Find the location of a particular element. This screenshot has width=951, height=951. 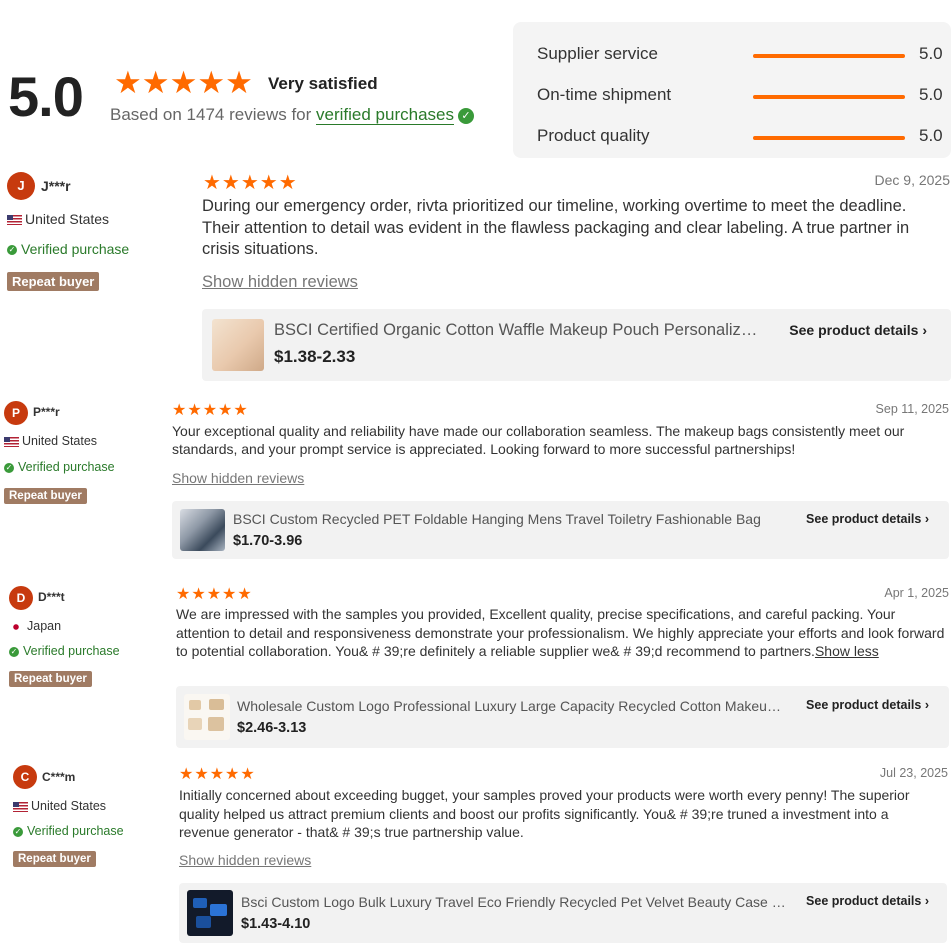

reviewer-name: P***r is located at coordinates (46, 412).